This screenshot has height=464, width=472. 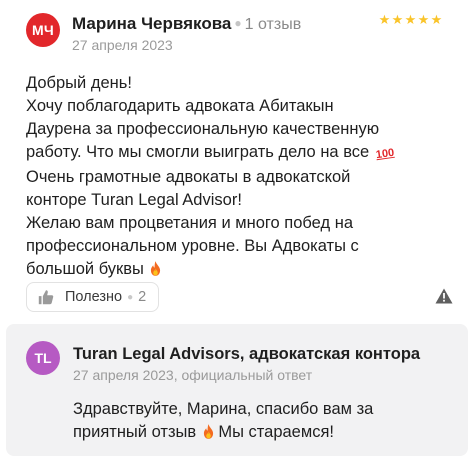 I want to click on review-date: 27 апреля 2023, so click(x=122, y=45).